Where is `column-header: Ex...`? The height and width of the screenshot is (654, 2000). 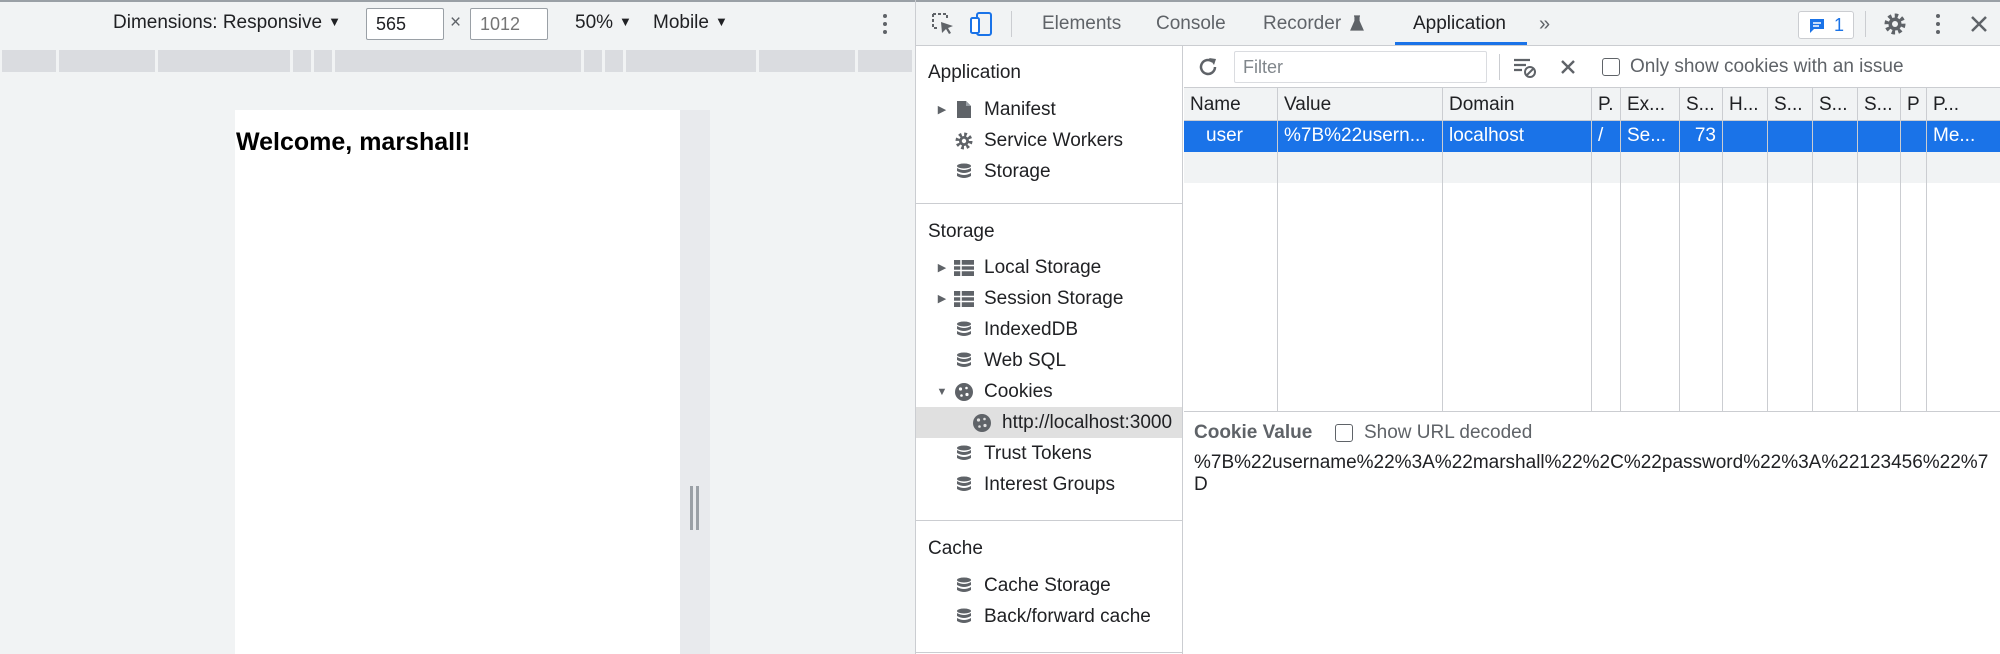
column-header: Ex... is located at coordinates (1650, 104).